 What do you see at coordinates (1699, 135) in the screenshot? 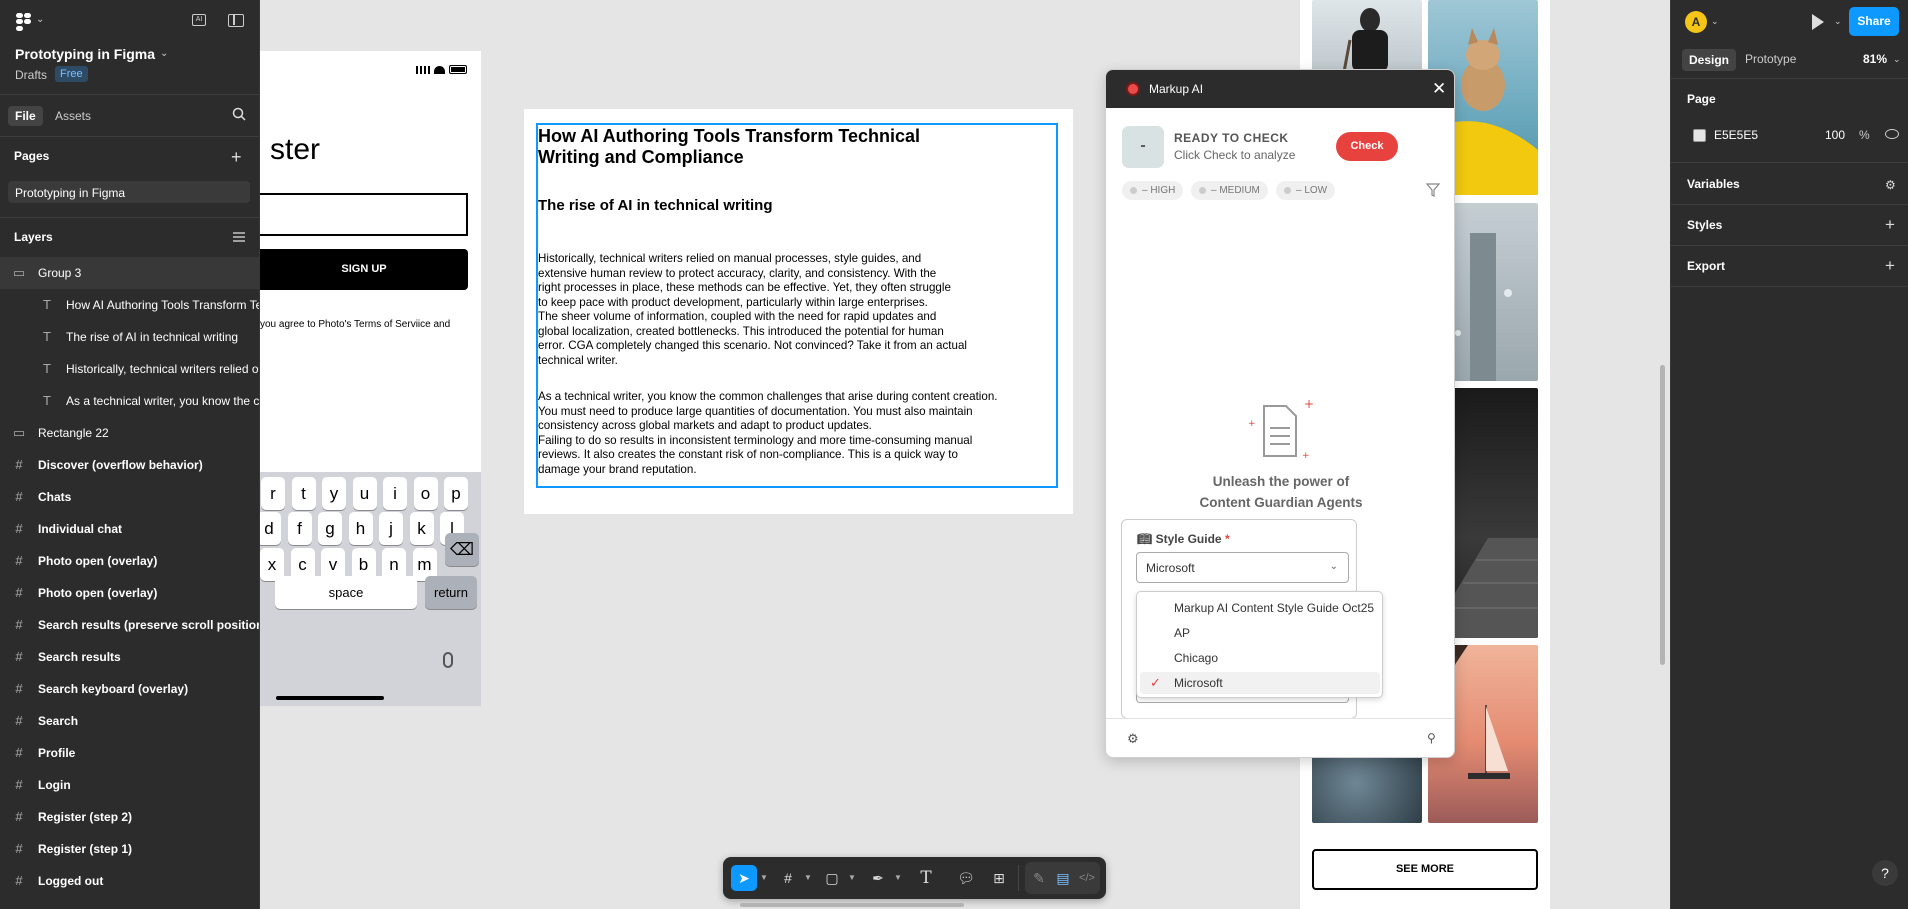
I see `background-swatch` at bounding box center [1699, 135].